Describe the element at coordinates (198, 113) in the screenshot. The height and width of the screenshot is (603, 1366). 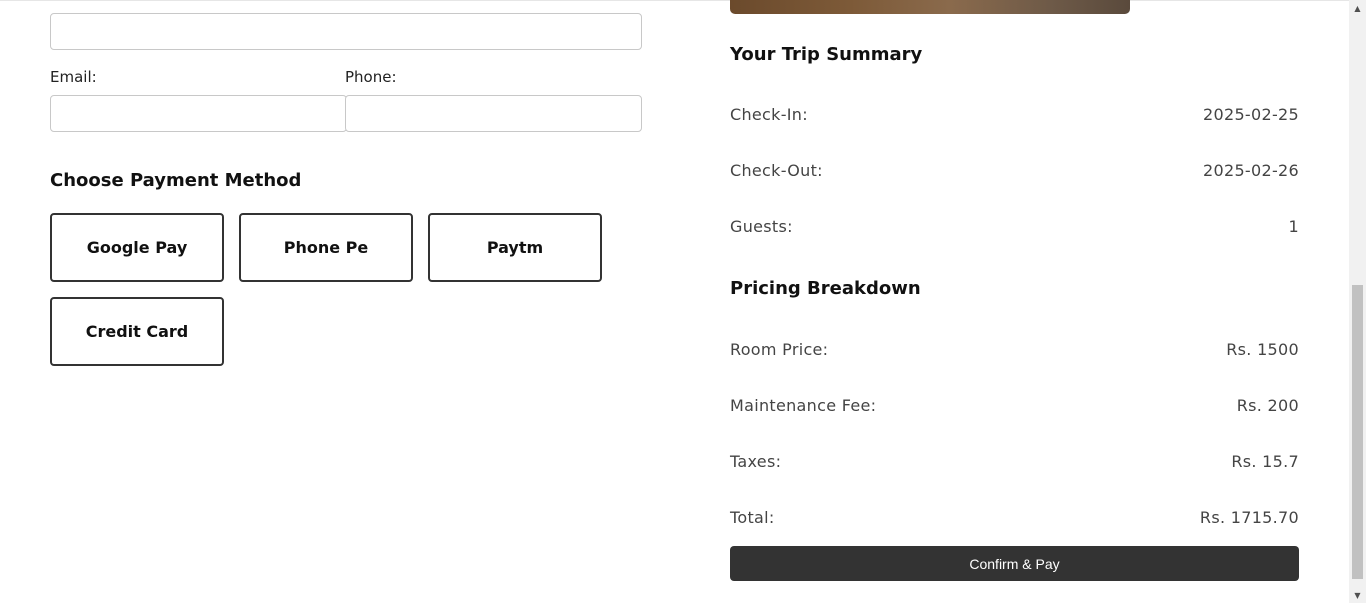
I see `email-field` at that location.